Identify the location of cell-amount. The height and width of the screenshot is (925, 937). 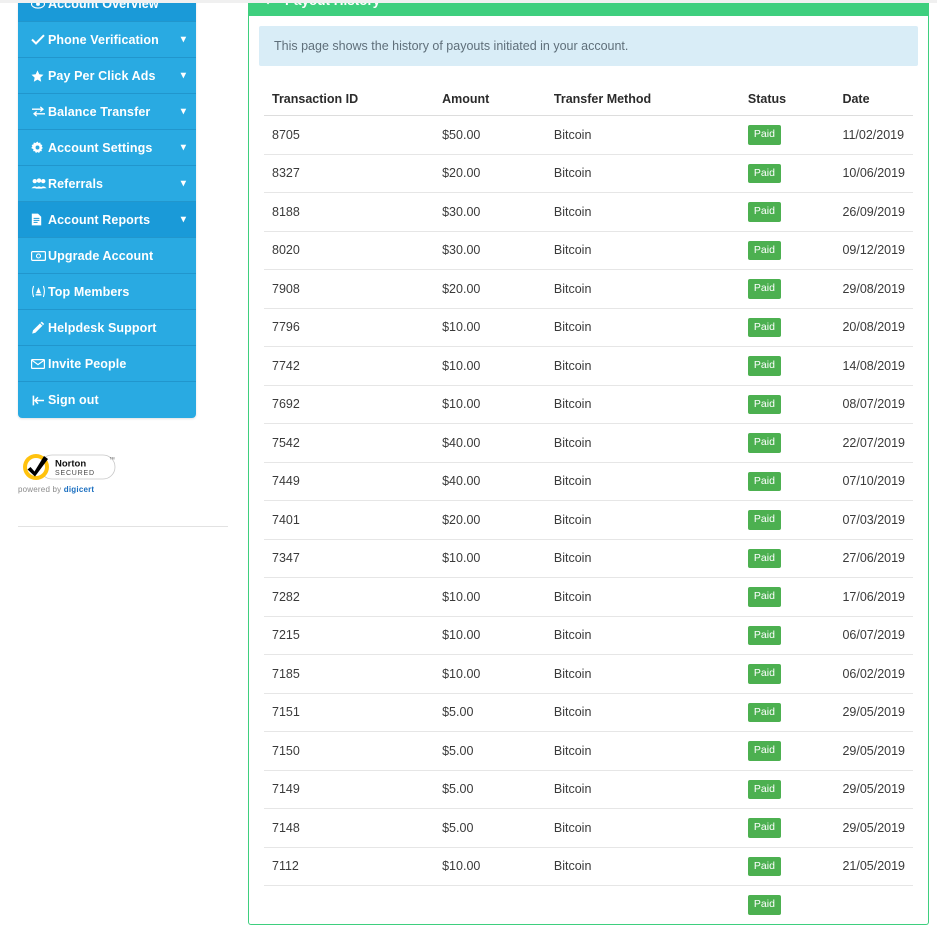
(490, 904).